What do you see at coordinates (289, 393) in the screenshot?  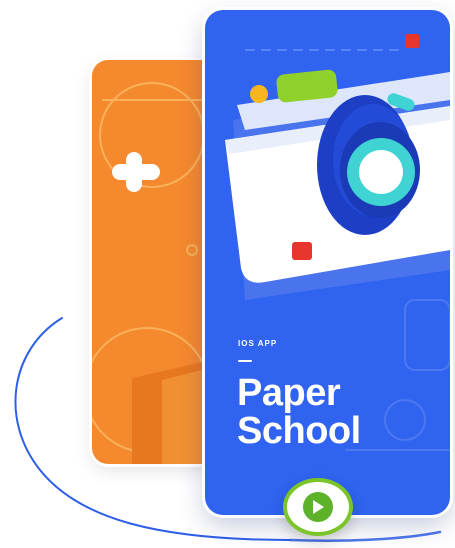 I see `app-title-line-1: Paper` at bounding box center [289, 393].